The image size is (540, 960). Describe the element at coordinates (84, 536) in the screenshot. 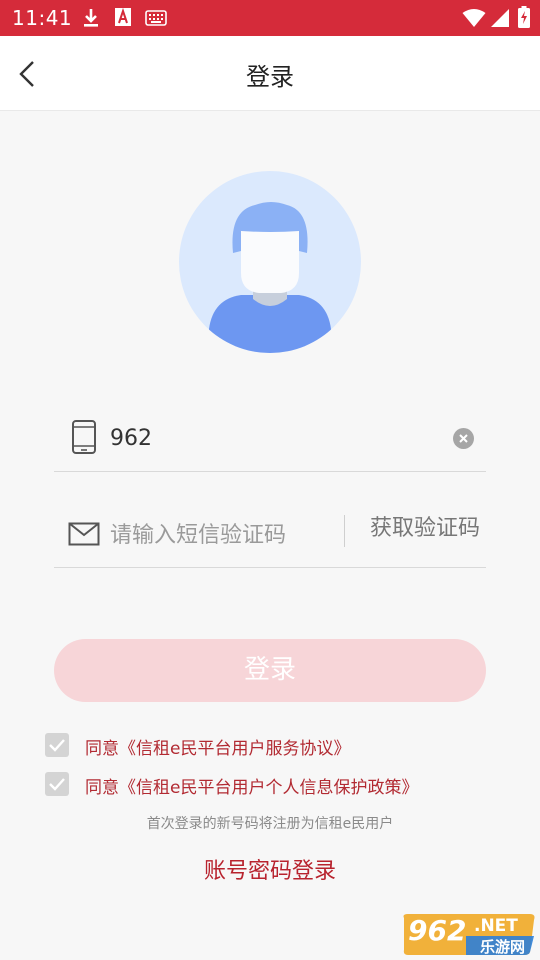

I see `mail-icon` at that location.